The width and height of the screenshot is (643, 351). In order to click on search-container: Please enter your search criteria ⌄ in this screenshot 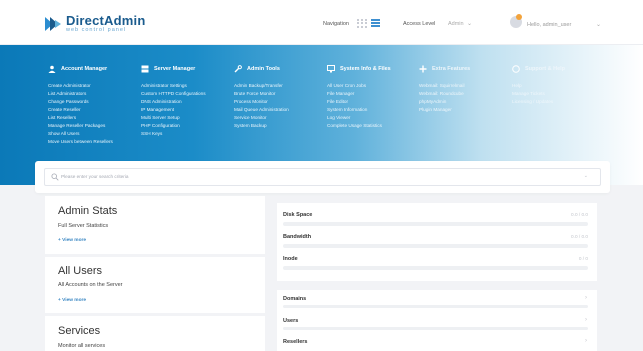, I will do `click(322, 177)`.